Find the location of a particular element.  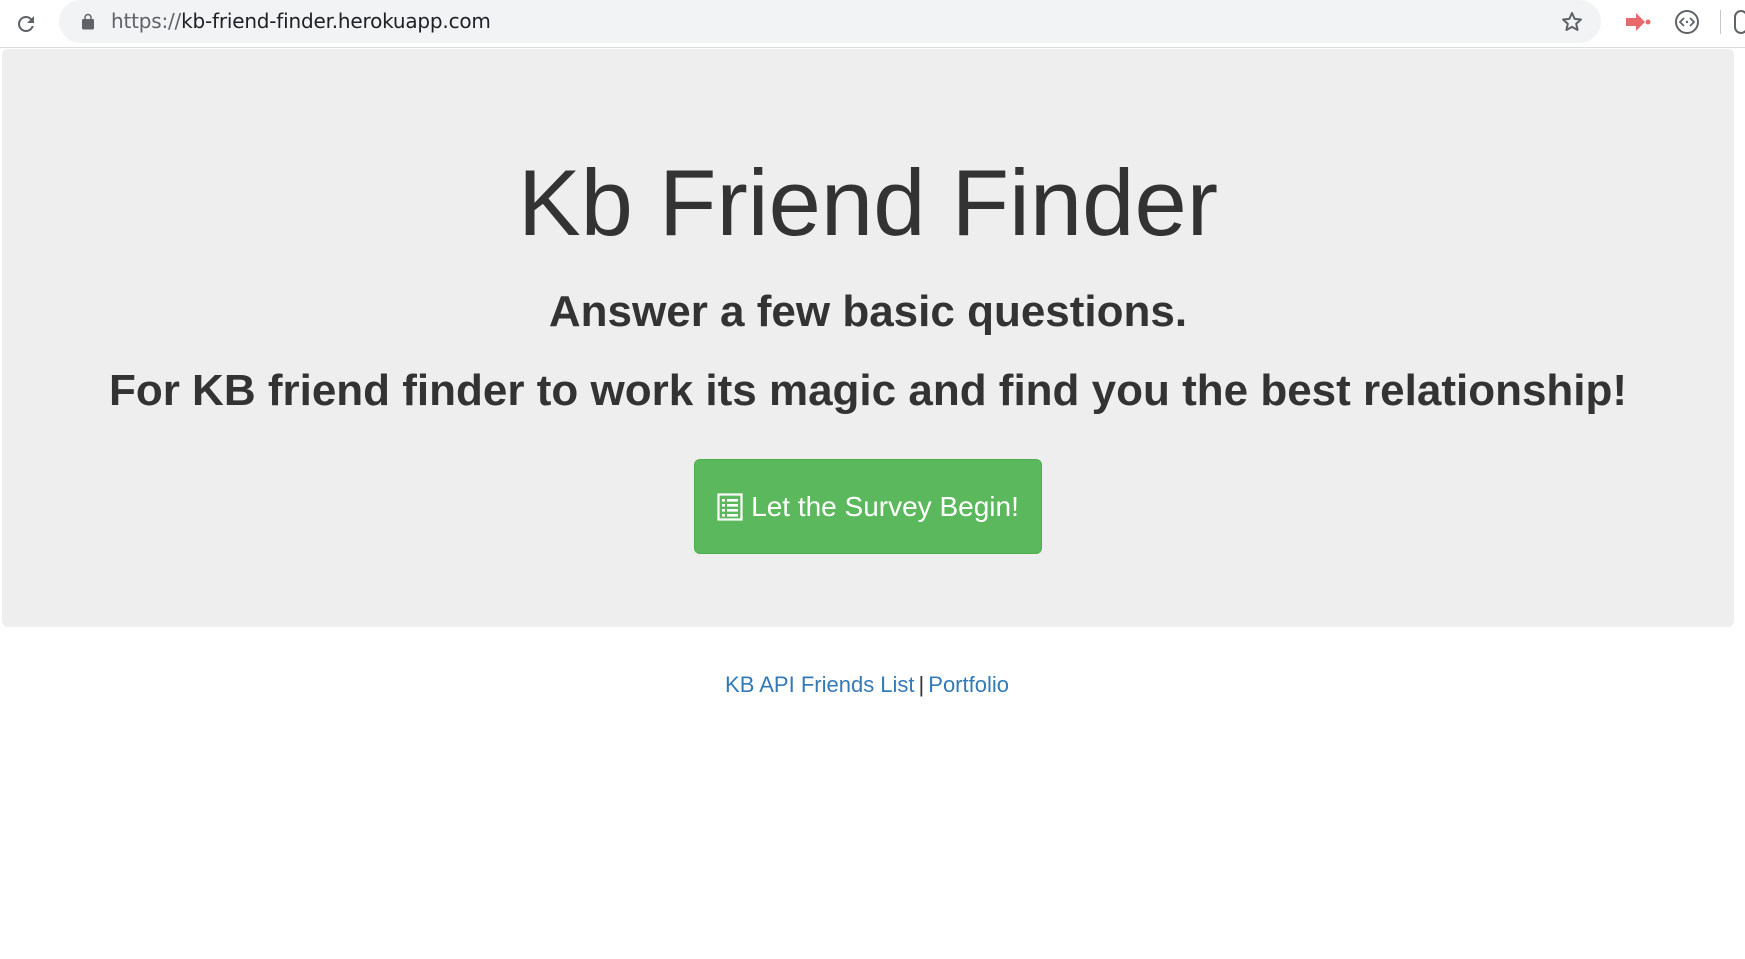

portfolio-link: Portfolio is located at coordinates (968, 684).